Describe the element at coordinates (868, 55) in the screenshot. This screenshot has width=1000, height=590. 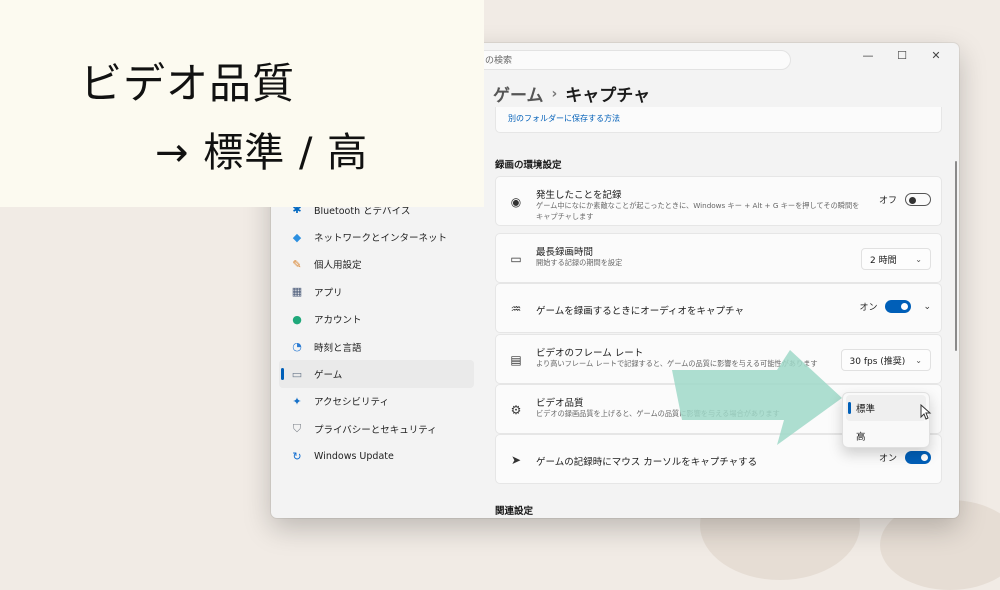
I see `minimize-button: —` at that location.